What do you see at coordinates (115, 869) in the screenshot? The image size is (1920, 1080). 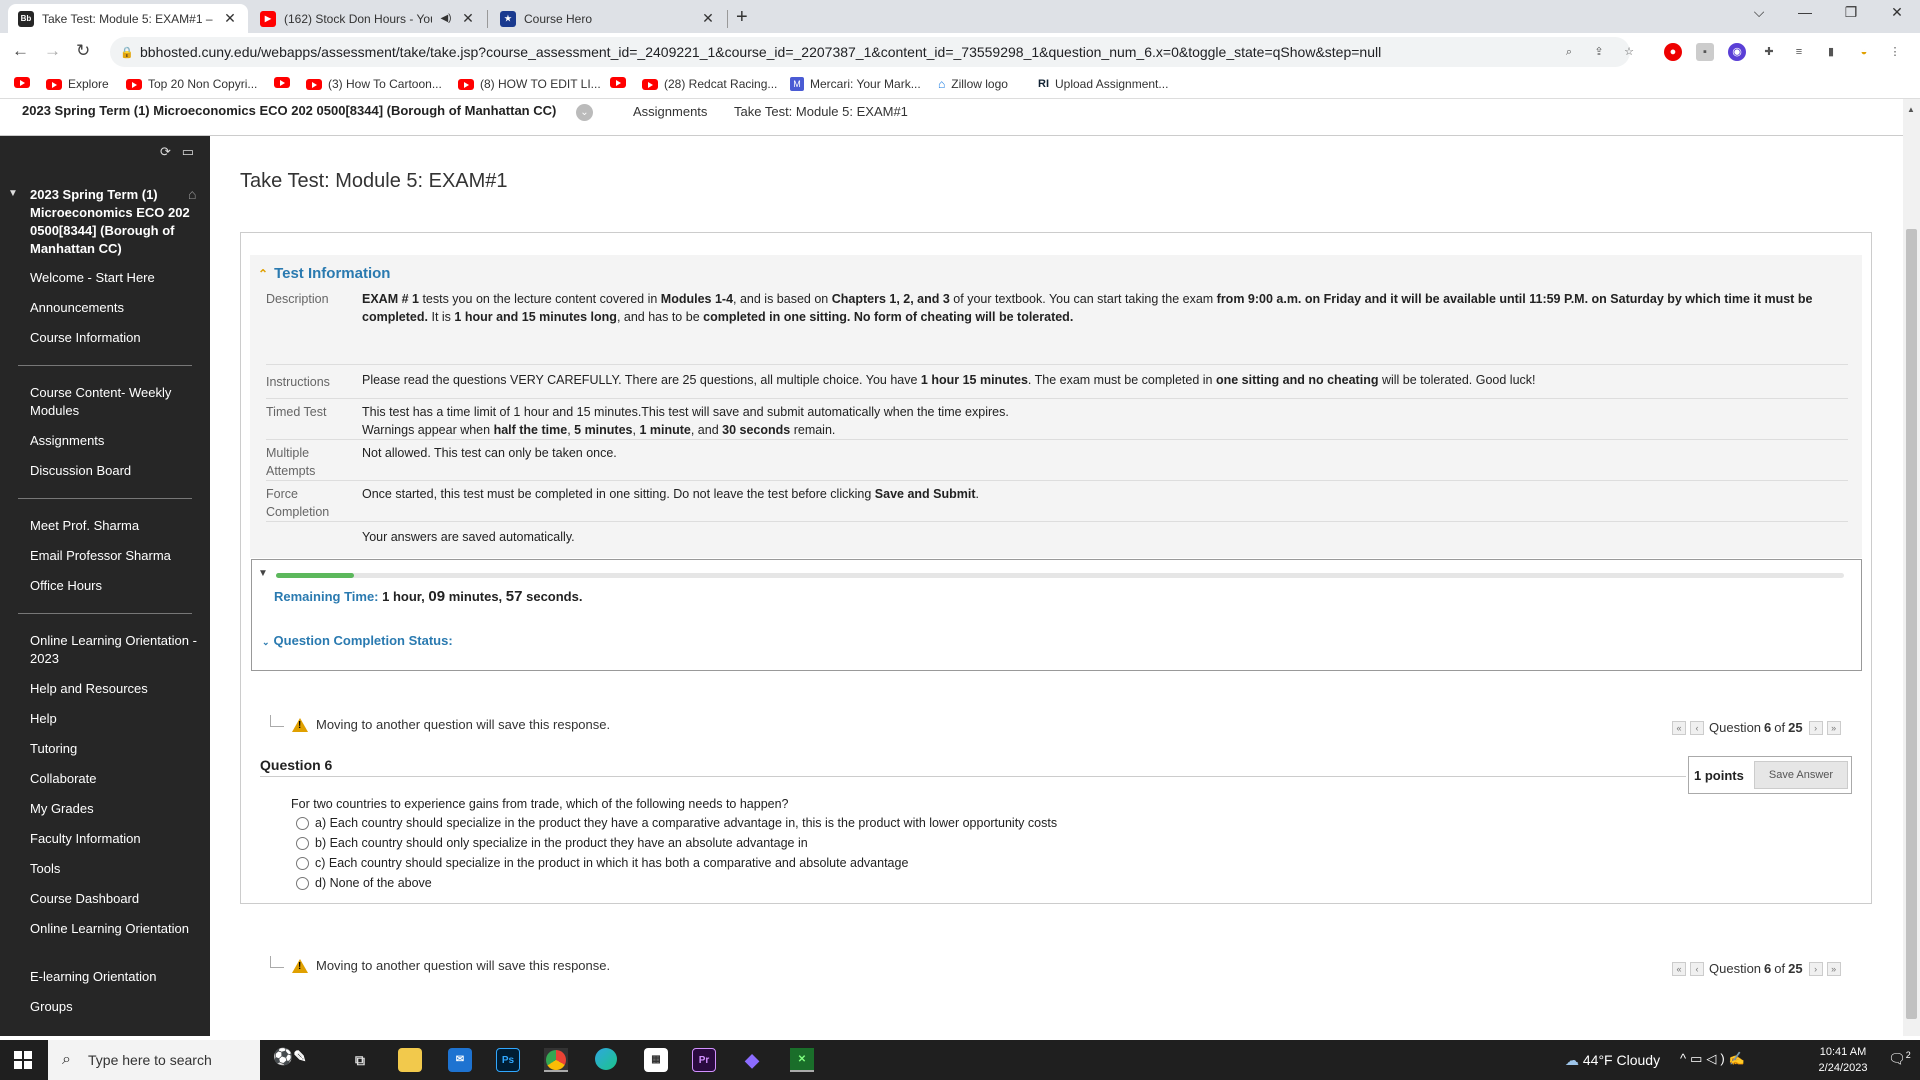 I see `sidebar-item-tools: Tools` at bounding box center [115, 869].